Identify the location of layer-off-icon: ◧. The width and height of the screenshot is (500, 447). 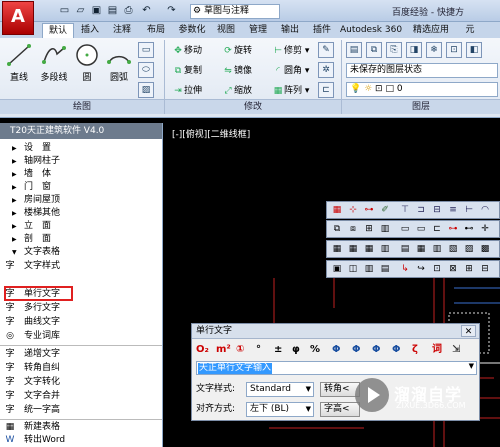
(474, 50).